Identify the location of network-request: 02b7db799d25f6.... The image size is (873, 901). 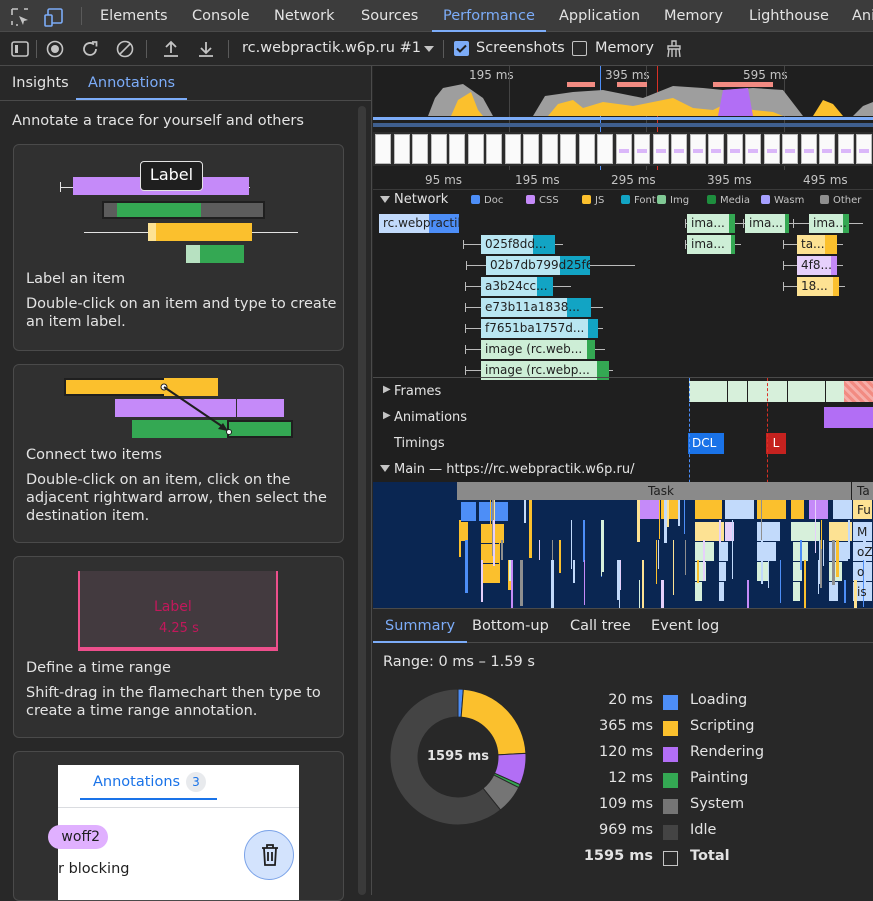
(538, 265).